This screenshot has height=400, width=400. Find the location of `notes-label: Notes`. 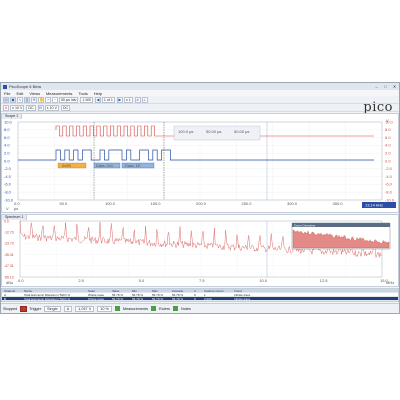

notes-label: Notes is located at coordinates (186, 308).